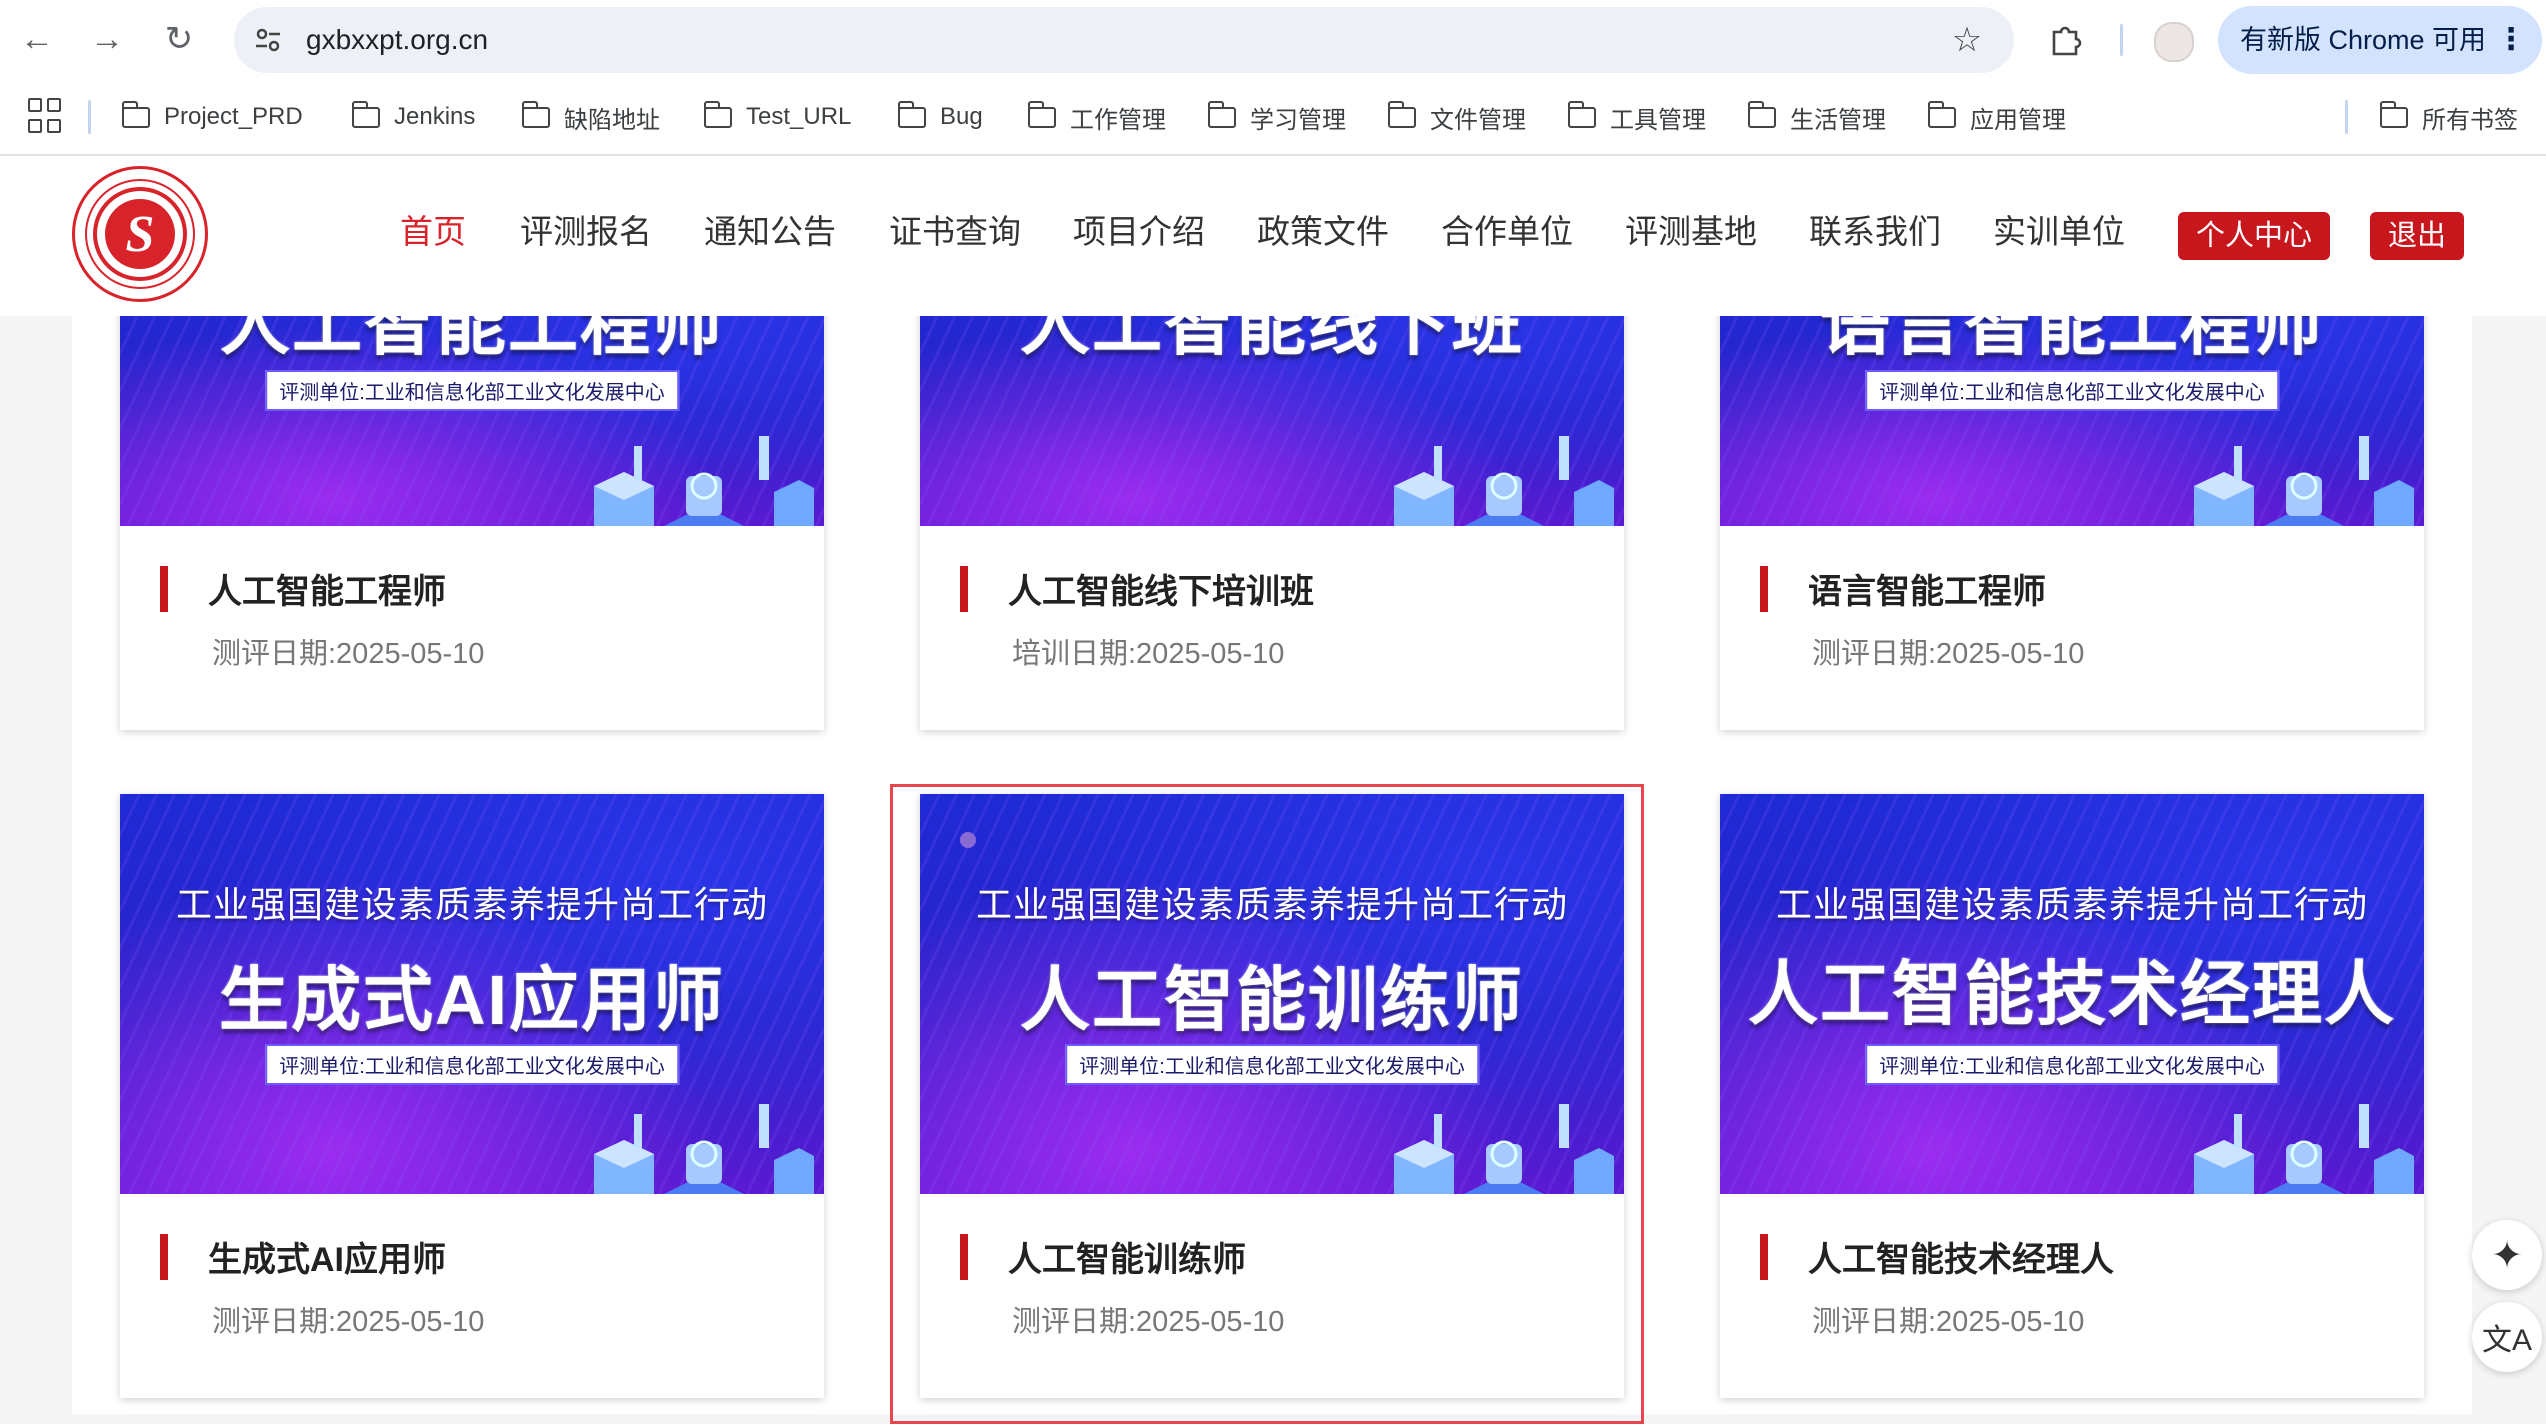  What do you see at coordinates (2380, 40) in the screenshot?
I see `chrome-update-button: 有新版 Chrome 可用 ⋮` at bounding box center [2380, 40].